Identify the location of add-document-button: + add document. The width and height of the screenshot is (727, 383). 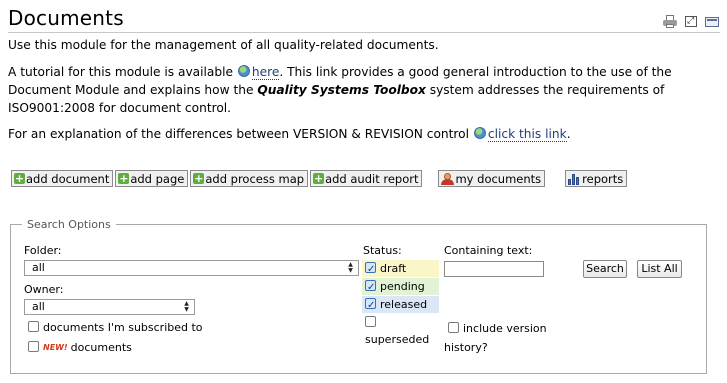
(62, 178).